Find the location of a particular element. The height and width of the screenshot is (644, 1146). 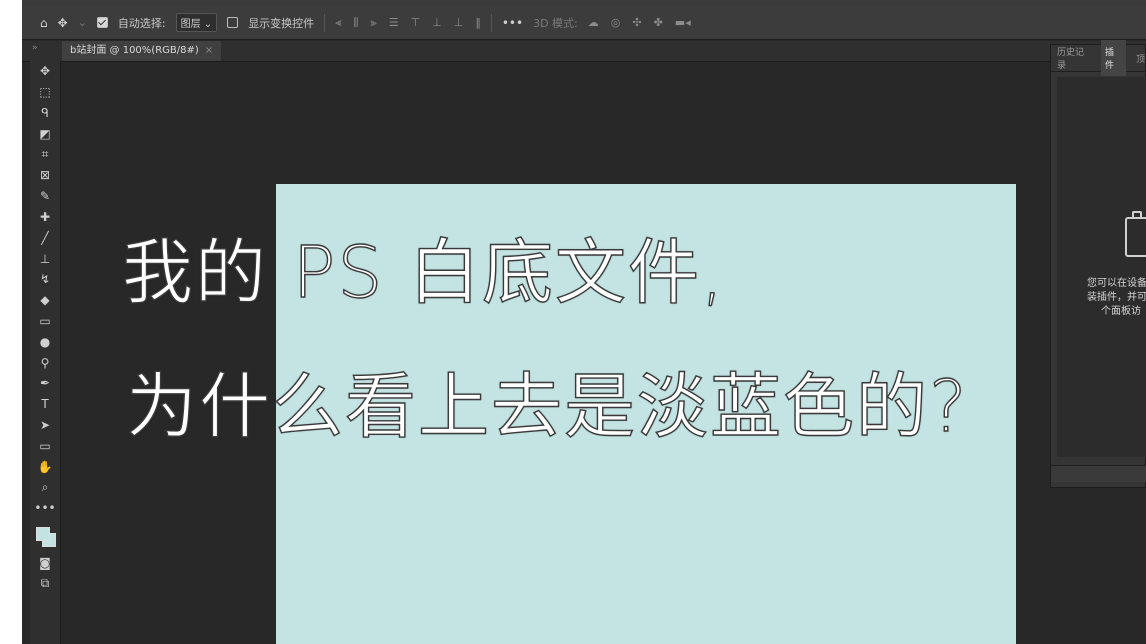

3d-mode-label: 3D 模式: is located at coordinates (555, 23).